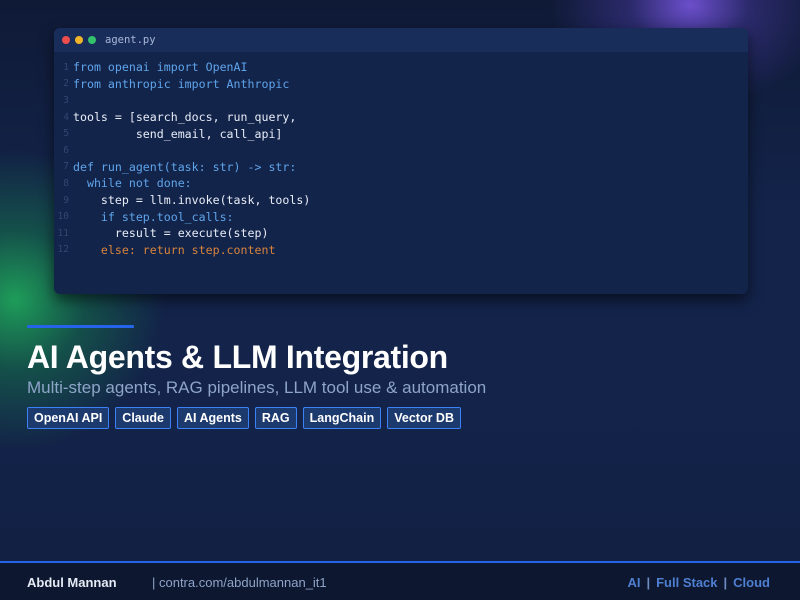 The height and width of the screenshot is (600, 800). What do you see at coordinates (92, 40) in the screenshot?
I see `maximize-dot-icon` at bounding box center [92, 40].